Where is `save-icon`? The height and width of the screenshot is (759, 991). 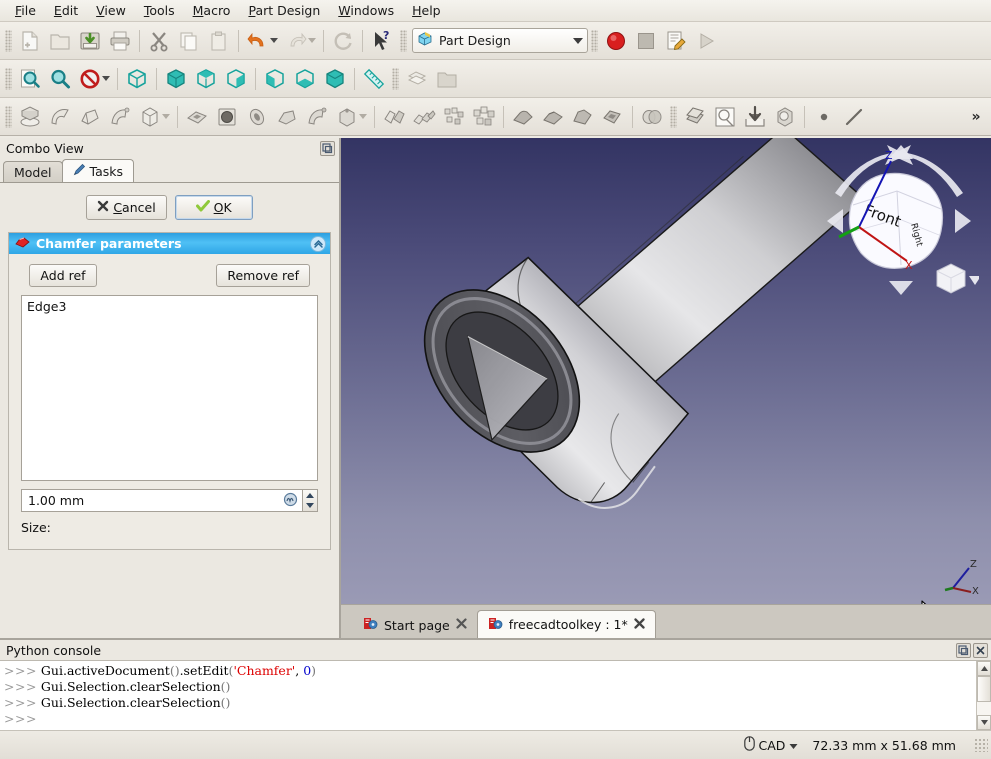 save-icon is located at coordinates (90, 41).